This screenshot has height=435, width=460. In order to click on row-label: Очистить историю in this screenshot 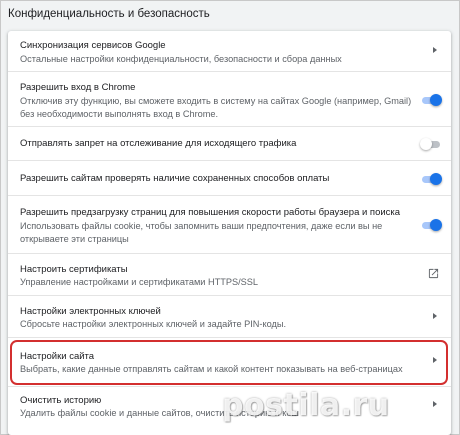, I will do `click(61, 400)`.